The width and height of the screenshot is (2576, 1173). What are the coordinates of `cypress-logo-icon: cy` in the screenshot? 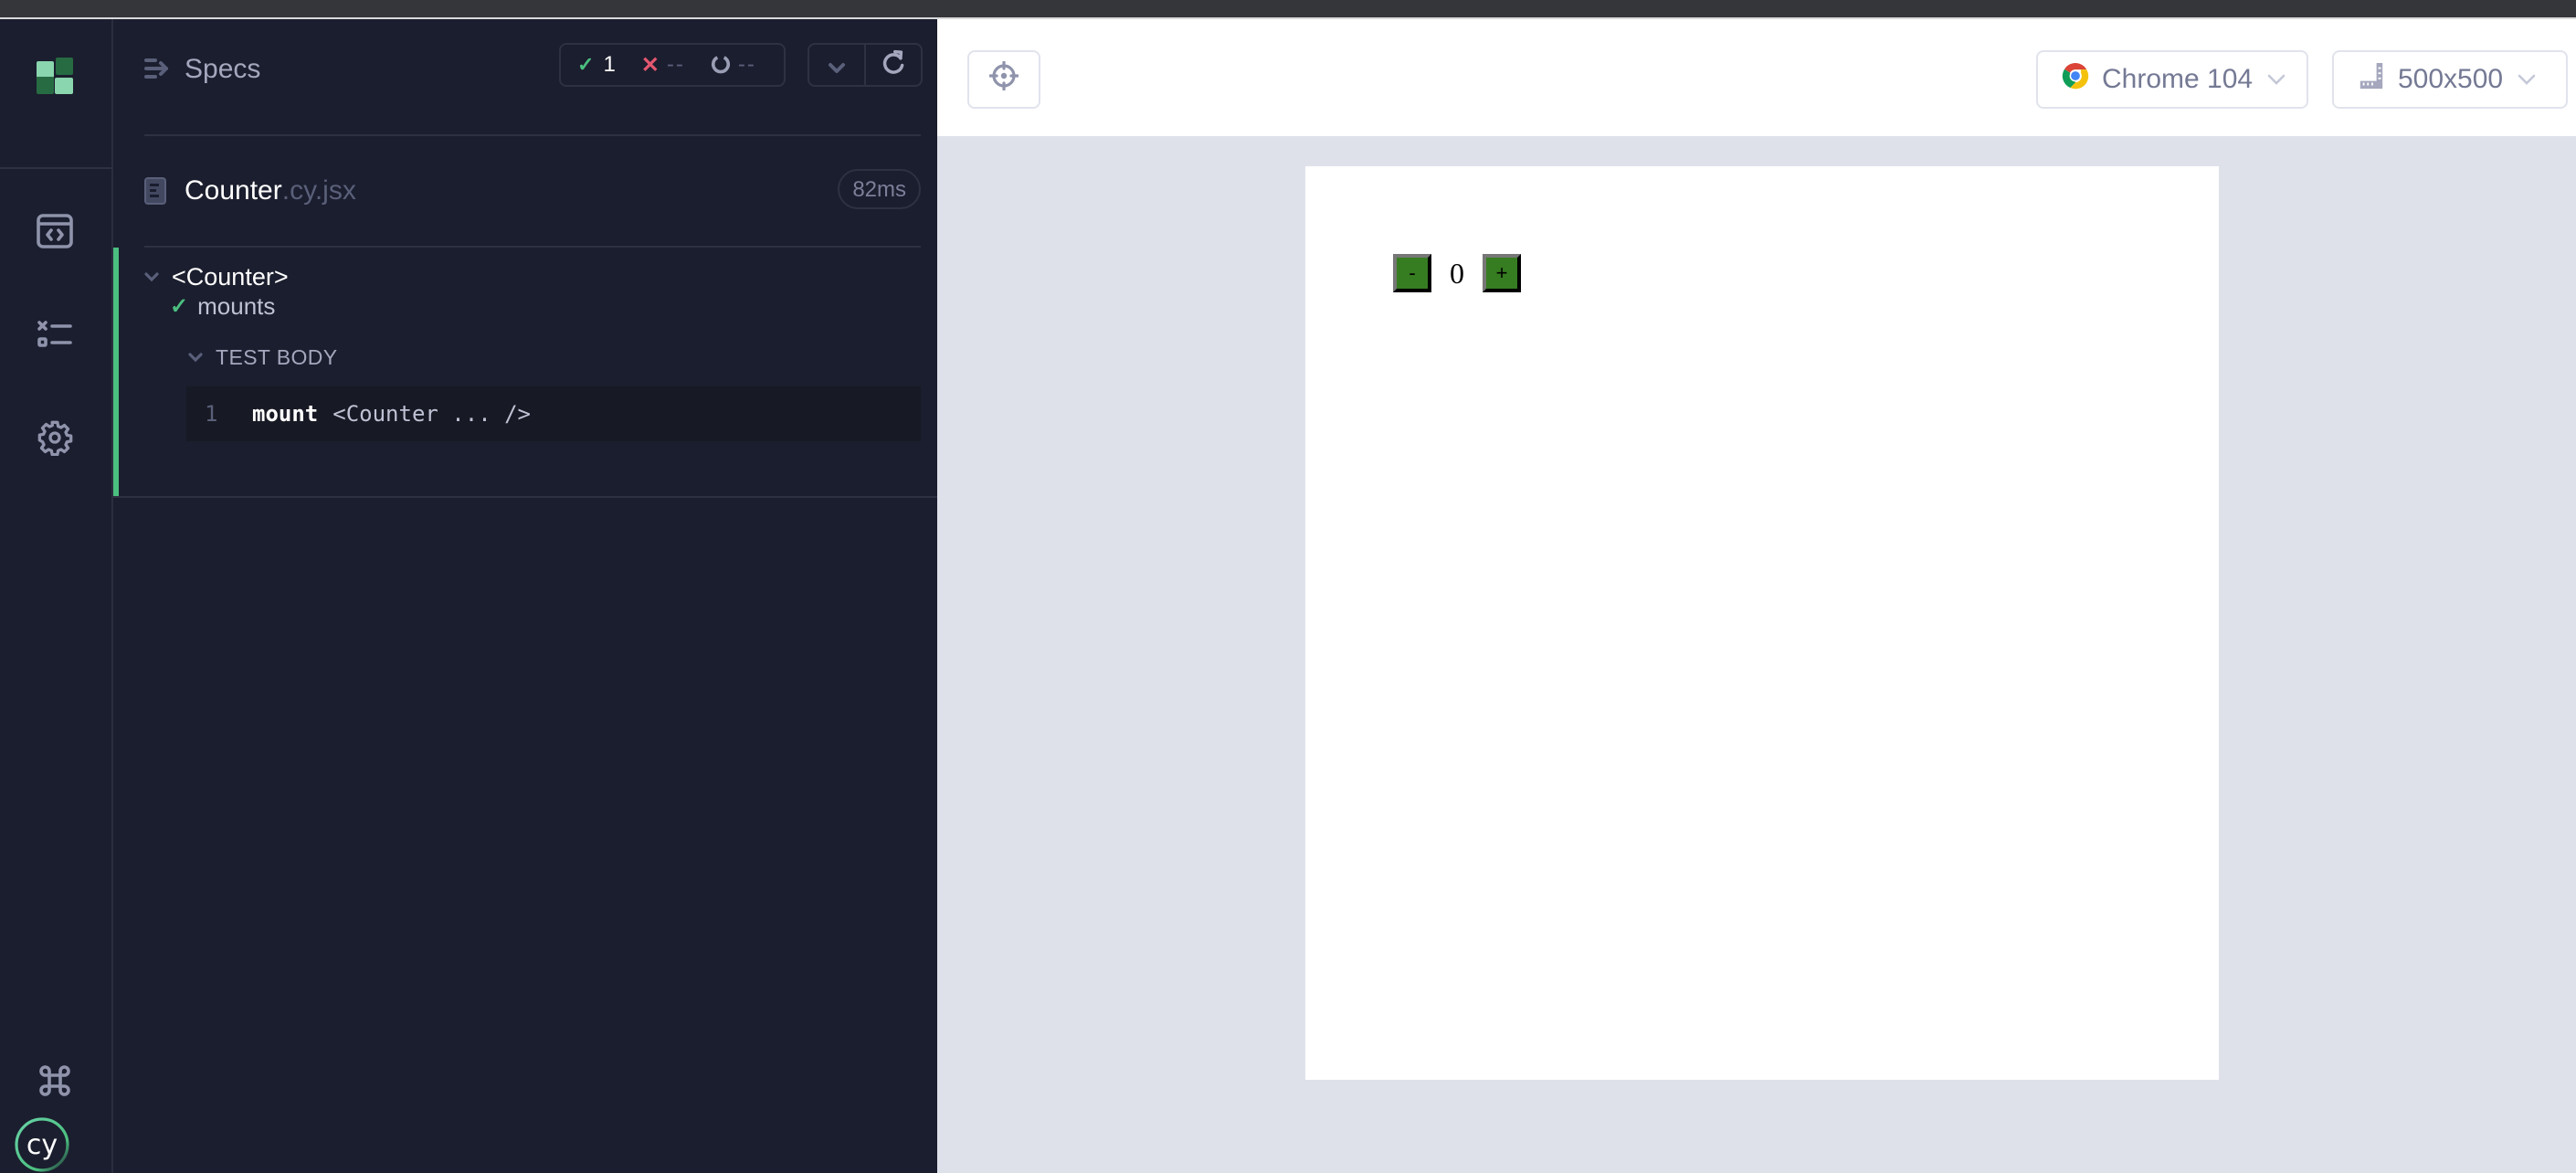 It's located at (42, 1144).